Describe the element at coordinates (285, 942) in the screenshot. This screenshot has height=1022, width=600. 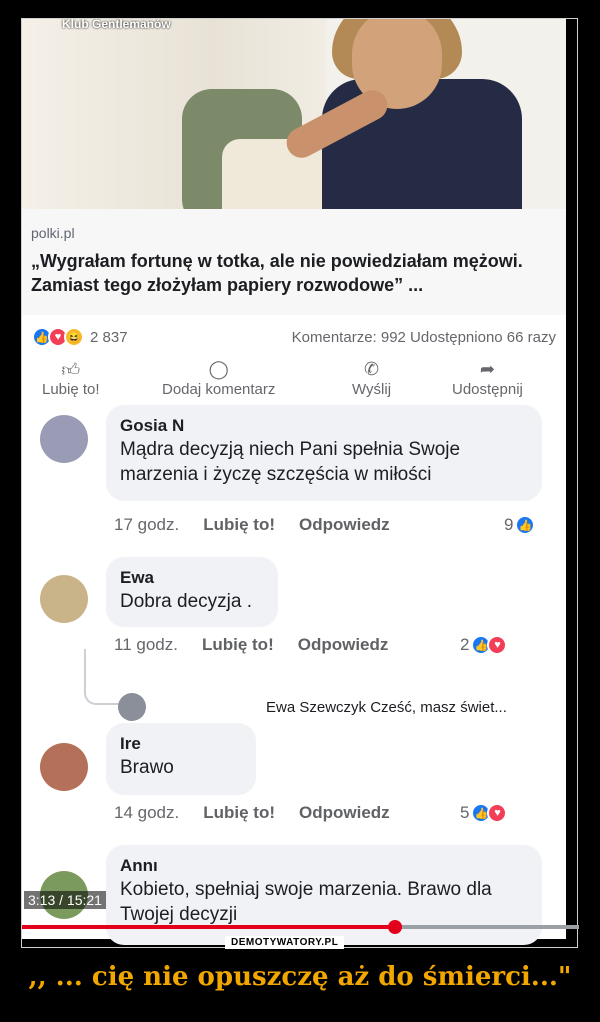
I see `watermark: DEMOTYWATORY.PL` at that location.